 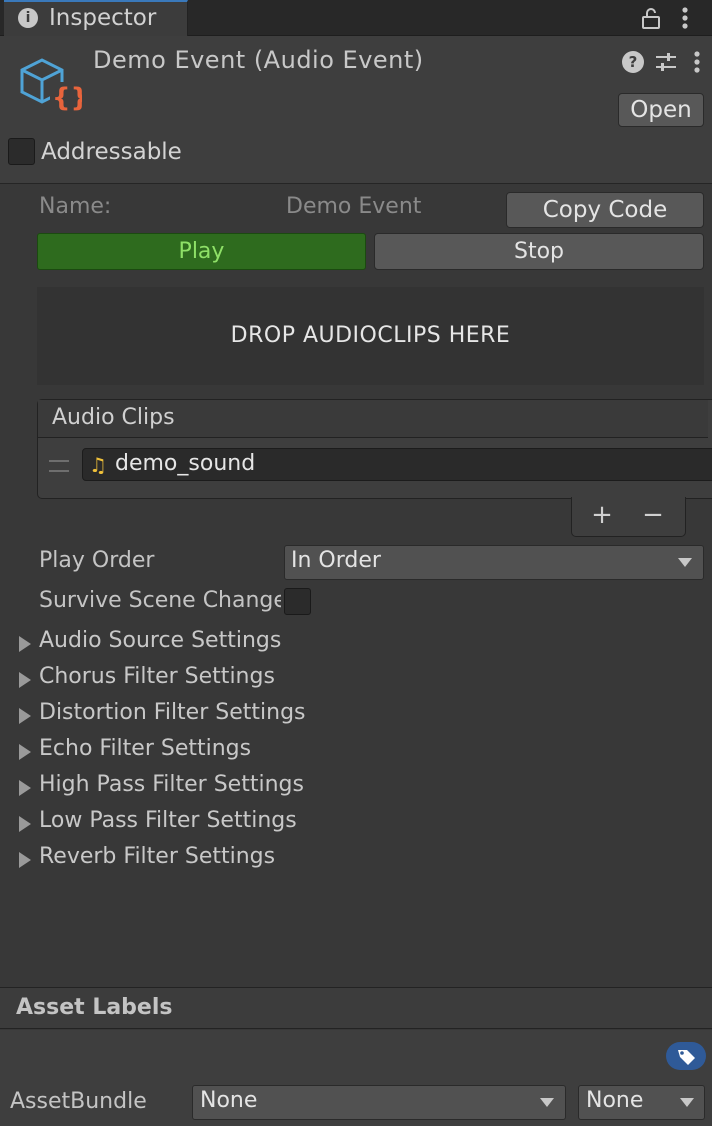 What do you see at coordinates (539, 251) in the screenshot?
I see `stop-button: Stop` at bounding box center [539, 251].